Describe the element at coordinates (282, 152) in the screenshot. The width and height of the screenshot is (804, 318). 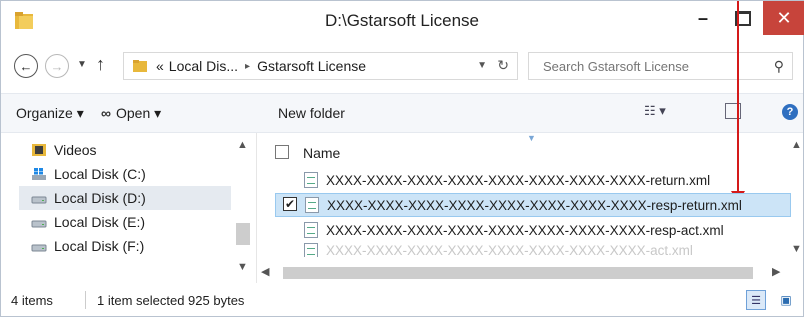
I see `select-all-checkbox` at that location.